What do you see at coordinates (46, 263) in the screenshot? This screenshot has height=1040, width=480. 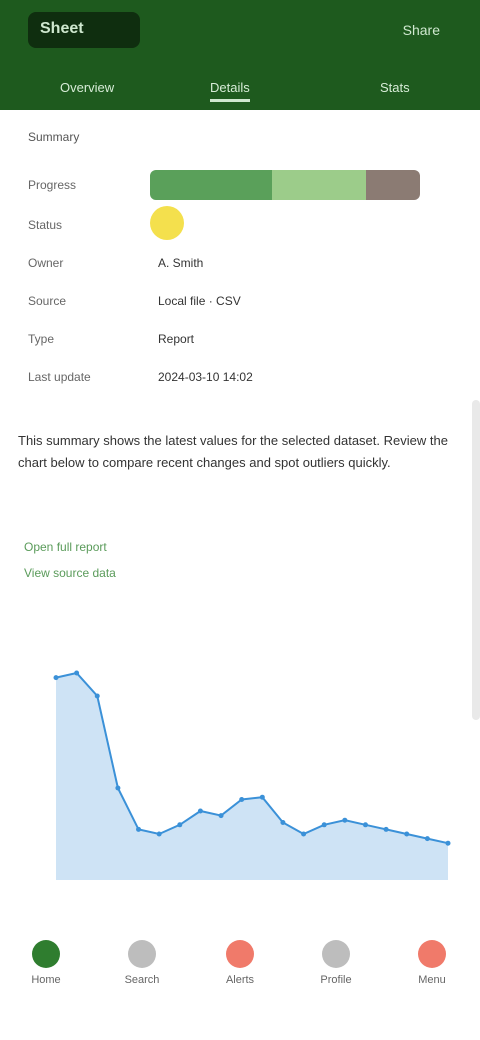 I see `summary-label: Owner` at bounding box center [46, 263].